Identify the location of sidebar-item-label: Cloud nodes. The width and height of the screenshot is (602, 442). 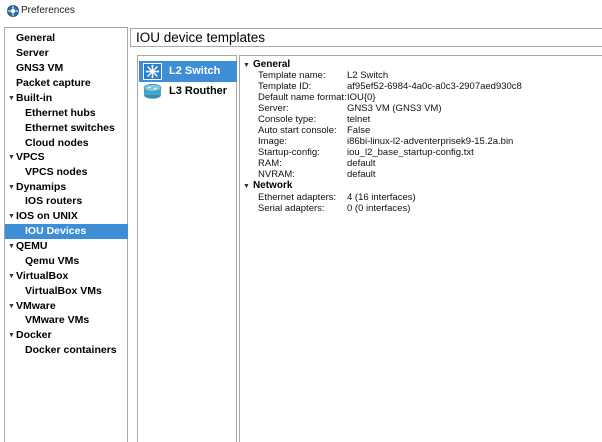
(57, 143).